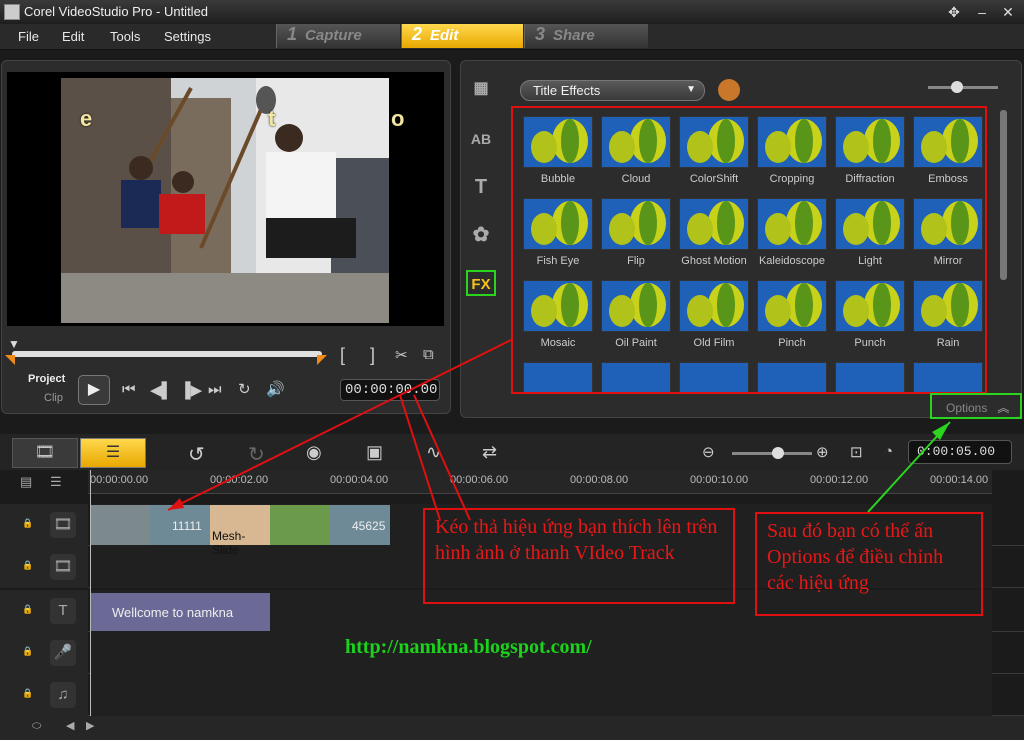  I want to click on blog-url: http://namkna.blogspot.com/, so click(468, 647).